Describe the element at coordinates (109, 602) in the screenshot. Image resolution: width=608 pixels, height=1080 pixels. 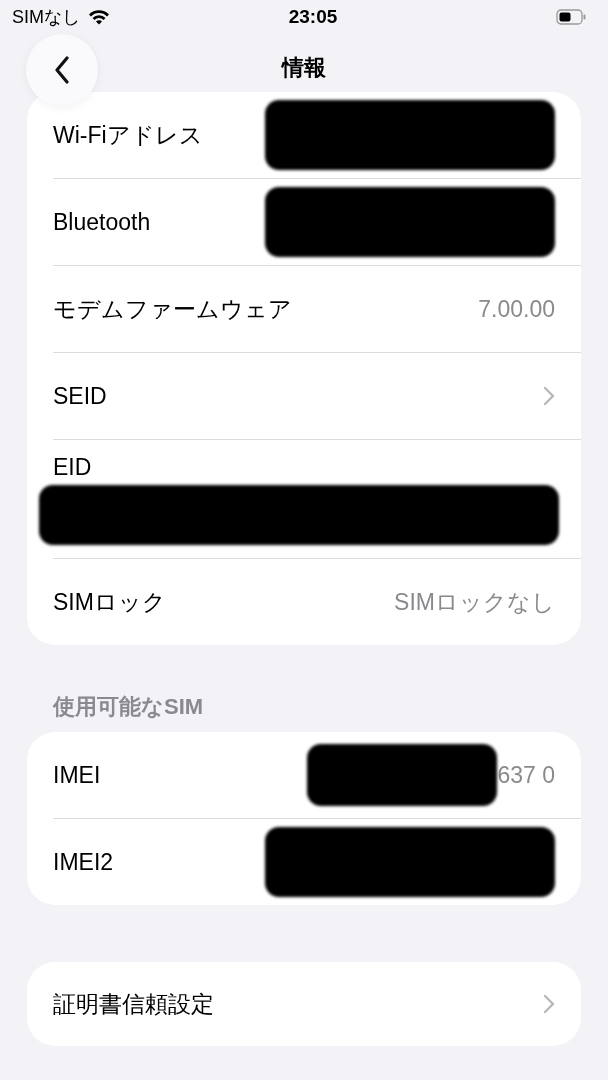
I see `row-label: SIMロック` at that location.